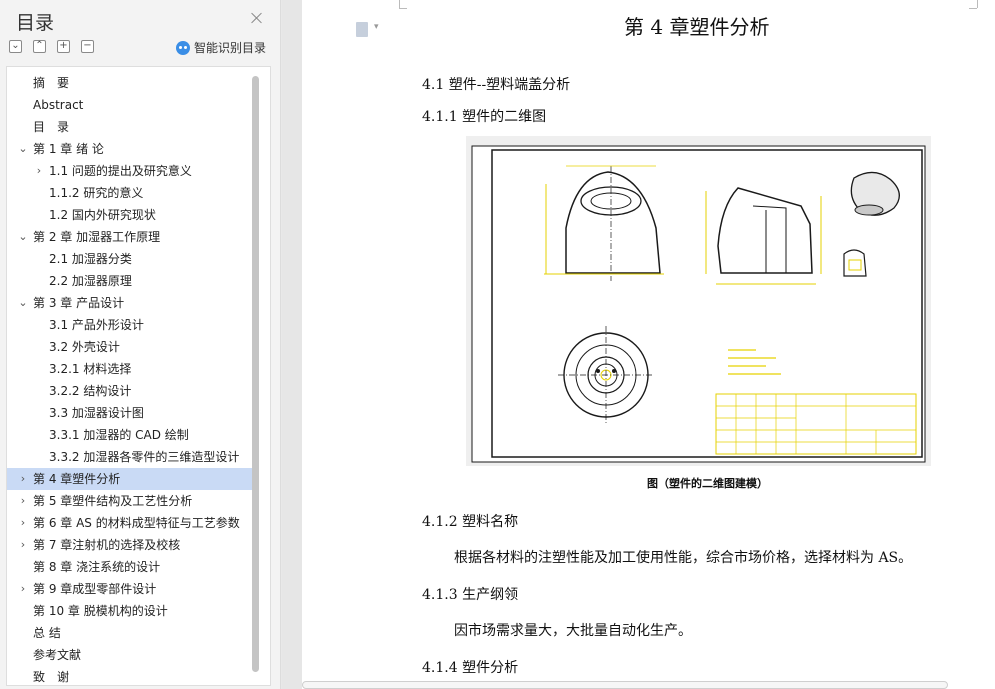 This screenshot has width=995, height=689. Describe the element at coordinates (573, 631) in the screenshot. I see `paragraph: 因市场需求量大，大批量自动化生产。` at that location.